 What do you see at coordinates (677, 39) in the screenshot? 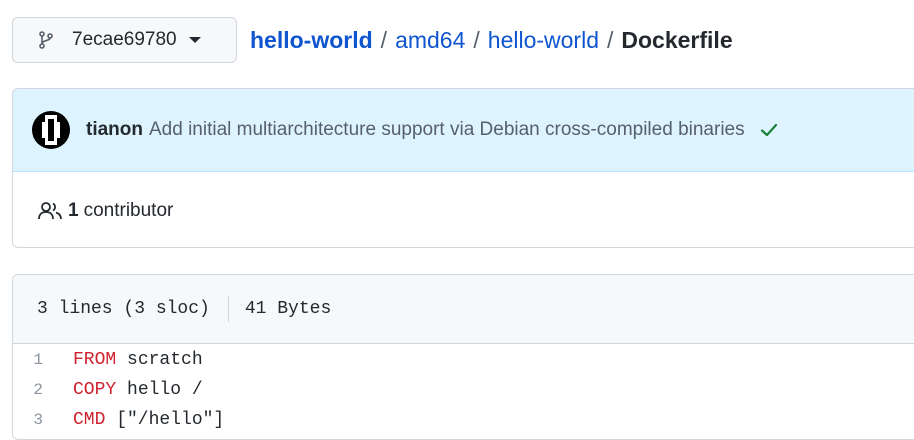
I see `breadcrumb-current-file: Dockerfile` at bounding box center [677, 39].